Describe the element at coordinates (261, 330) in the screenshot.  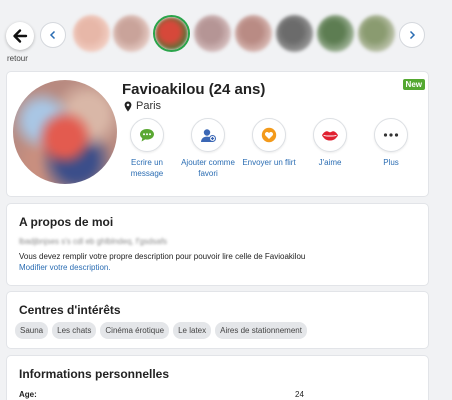
I see `interest-tag: Aires de stationnement` at that location.